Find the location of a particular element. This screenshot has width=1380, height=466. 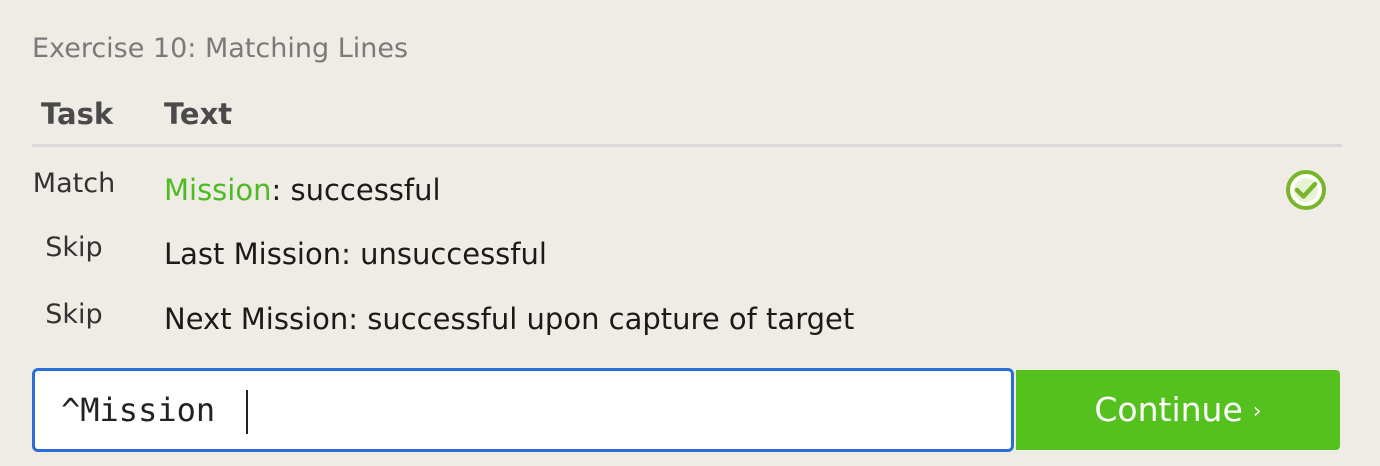

text-cursor is located at coordinates (247, 412).